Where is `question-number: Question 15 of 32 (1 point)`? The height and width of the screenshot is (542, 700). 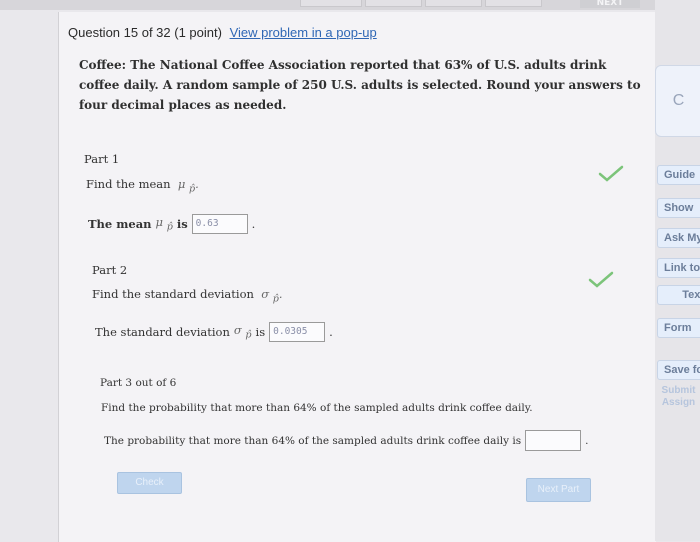
question-number: Question 15 of 32 (1 point) is located at coordinates (145, 32).